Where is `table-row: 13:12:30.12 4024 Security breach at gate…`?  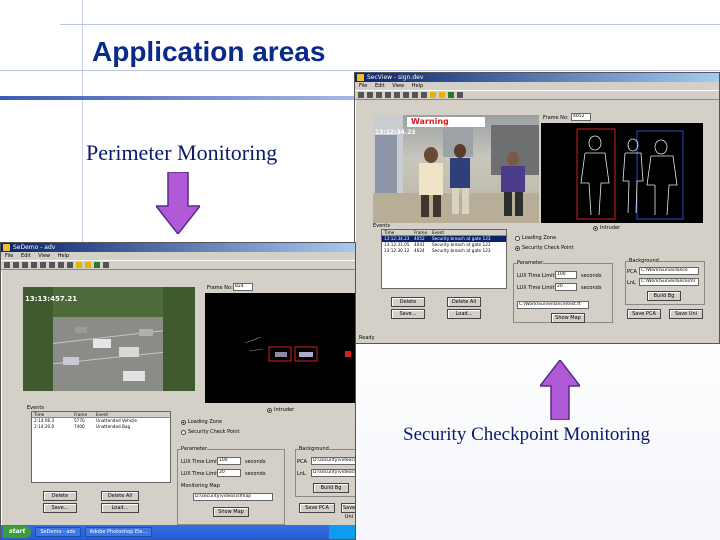
table-row: 13:12:30.12 4024 Security breach at gate… is located at coordinates (444, 251).